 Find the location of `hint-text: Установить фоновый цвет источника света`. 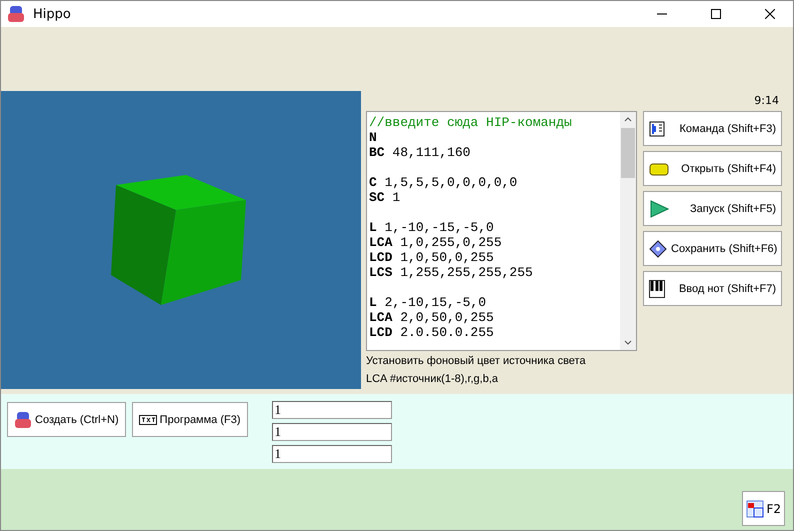

hint-text: Установить фоновый цвет источника света is located at coordinates (476, 361).